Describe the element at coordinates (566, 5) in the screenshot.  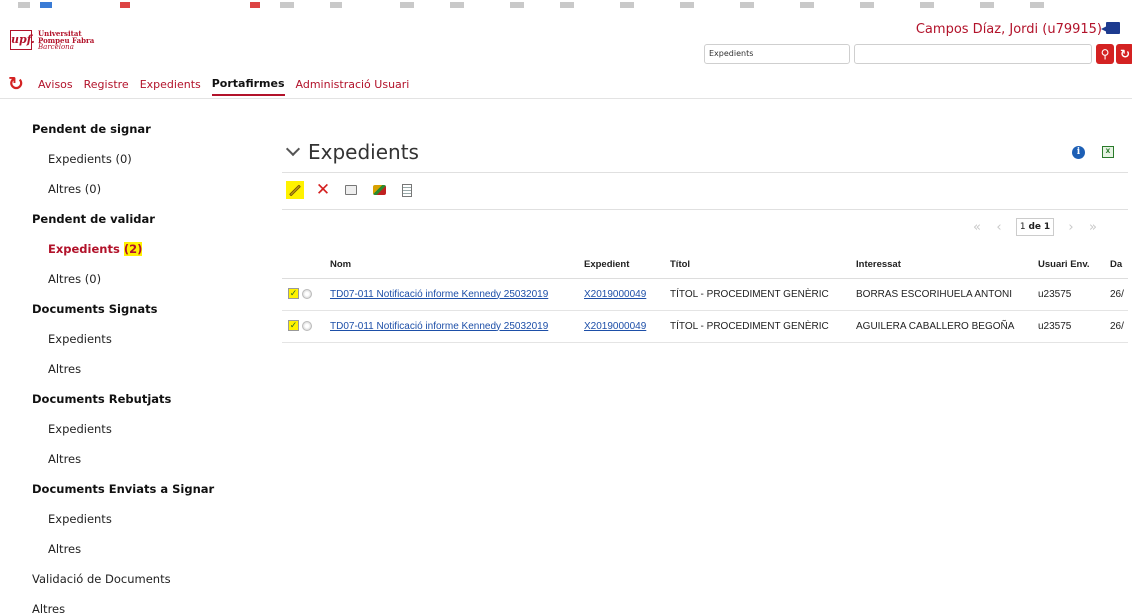
I see `browser-top-strip` at that location.